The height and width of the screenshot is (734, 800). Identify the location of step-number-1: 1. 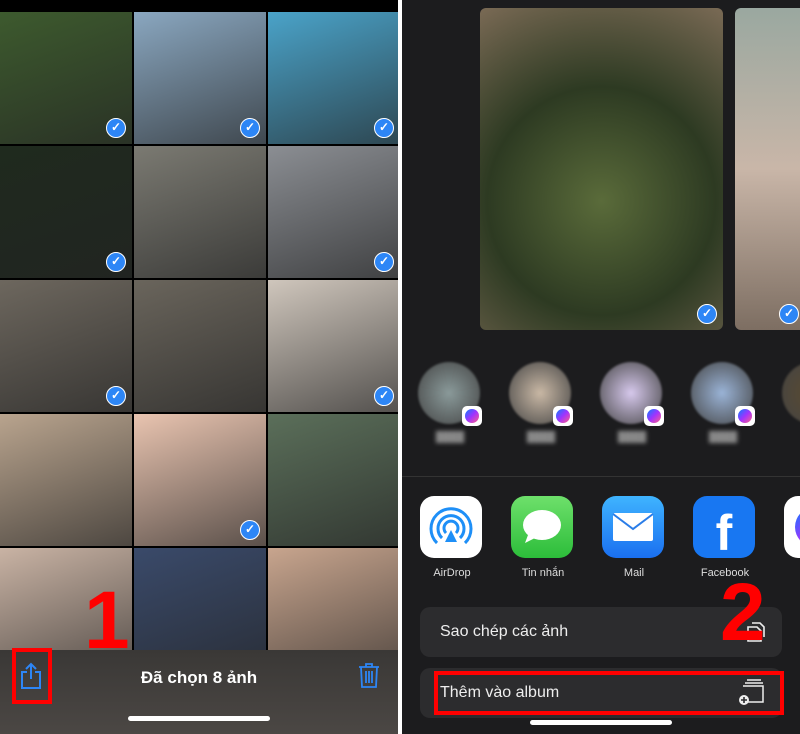
(107, 620).